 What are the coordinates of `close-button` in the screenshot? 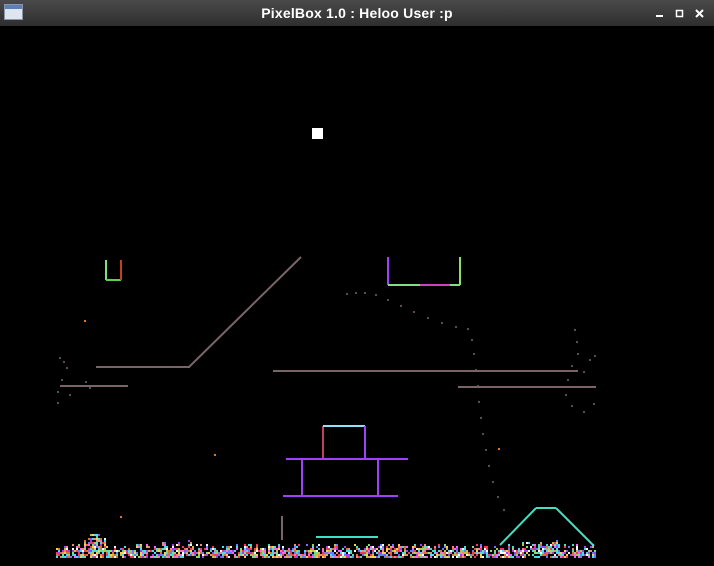 It's located at (700, 13).